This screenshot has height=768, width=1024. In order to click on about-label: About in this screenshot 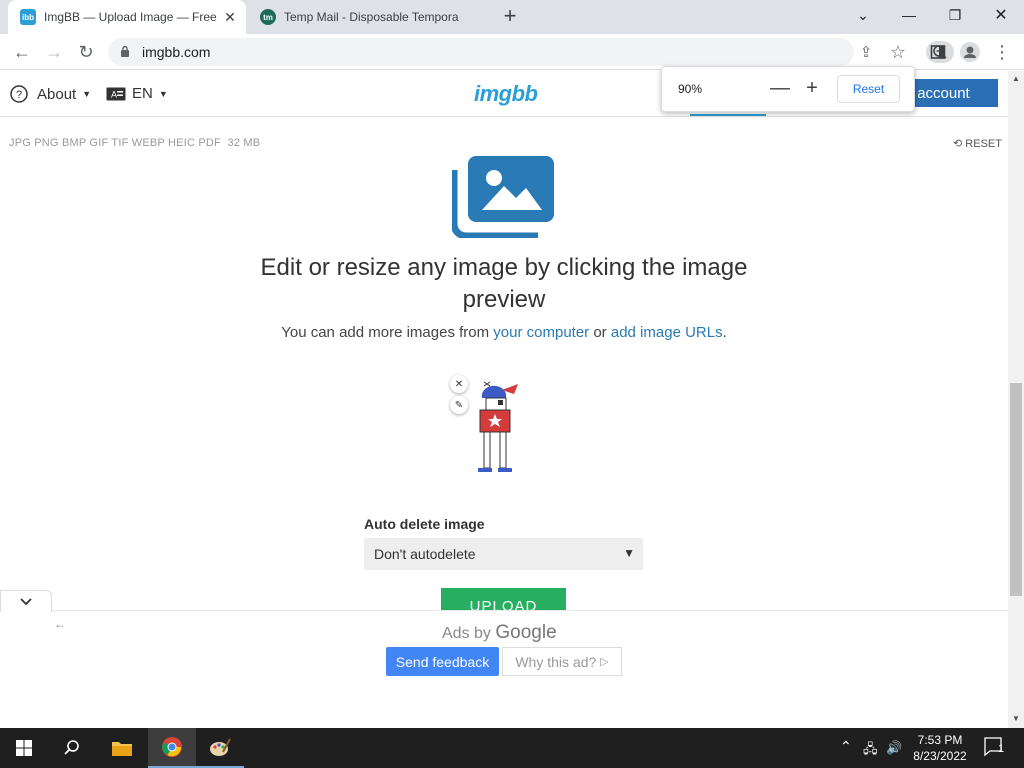, I will do `click(57, 94)`.